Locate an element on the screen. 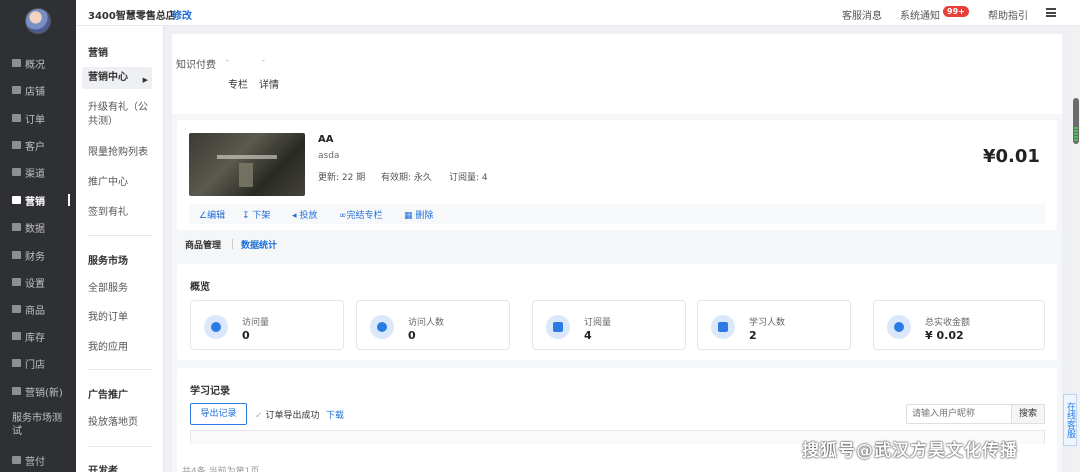  stat-label: 总实收金额 is located at coordinates (948, 323).